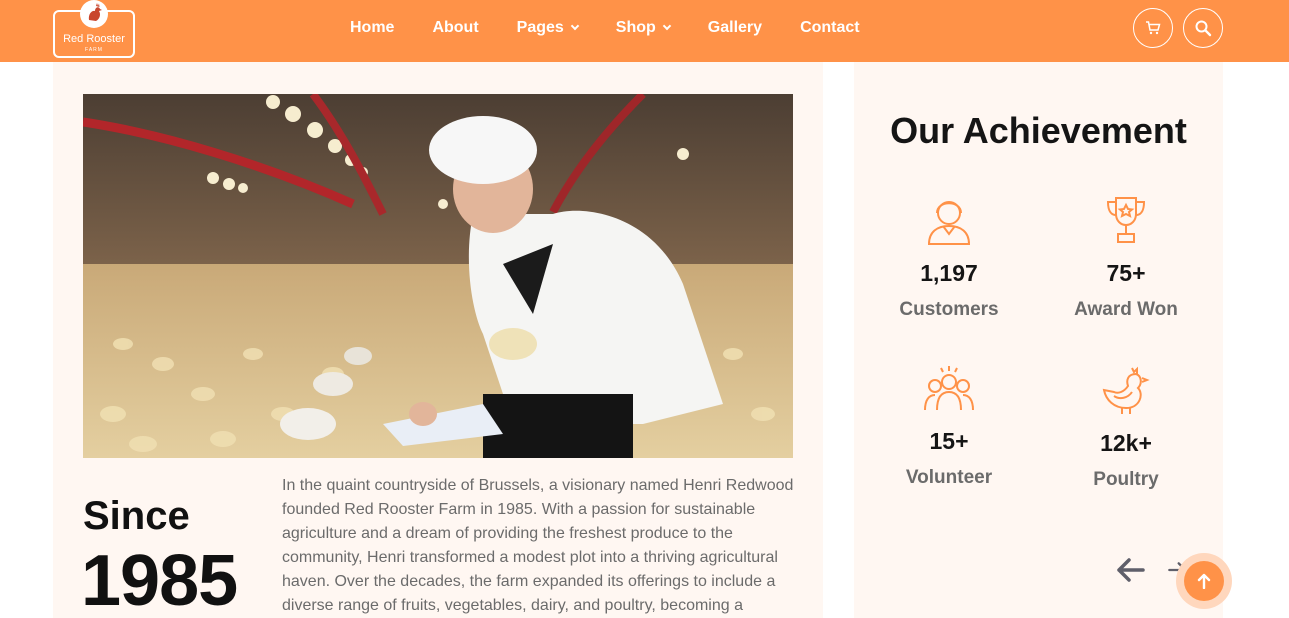  I want to click on logo-subtext: FARM, so click(94, 50).